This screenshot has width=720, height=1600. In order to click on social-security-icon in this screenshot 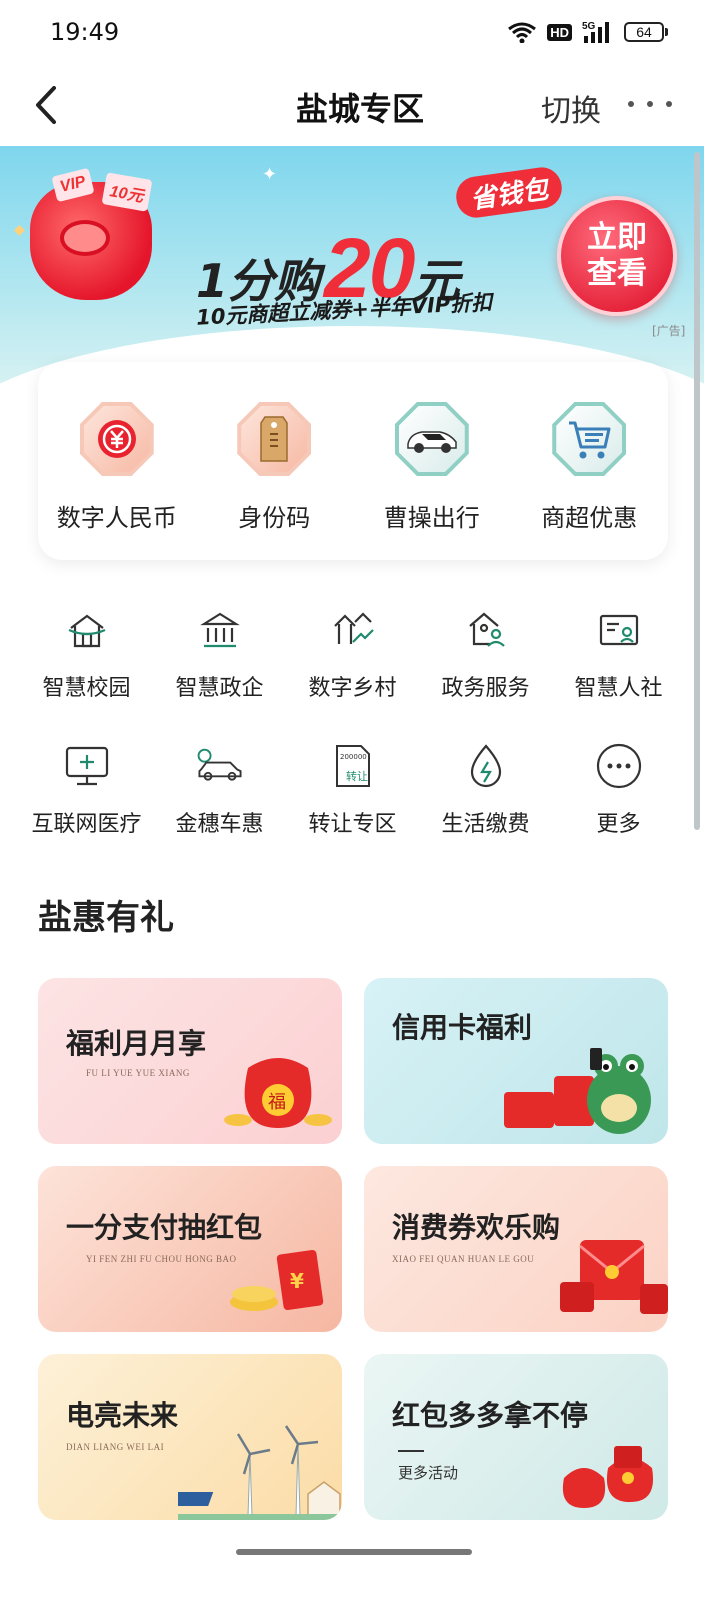, I will do `click(619, 630)`.